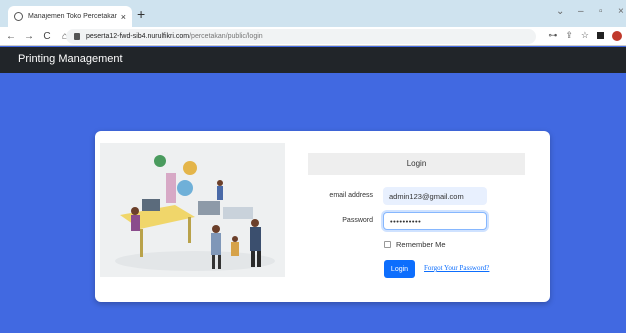  What do you see at coordinates (18, 16) in the screenshot?
I see `site-favicon-icon` at bounding box center [18, 16].